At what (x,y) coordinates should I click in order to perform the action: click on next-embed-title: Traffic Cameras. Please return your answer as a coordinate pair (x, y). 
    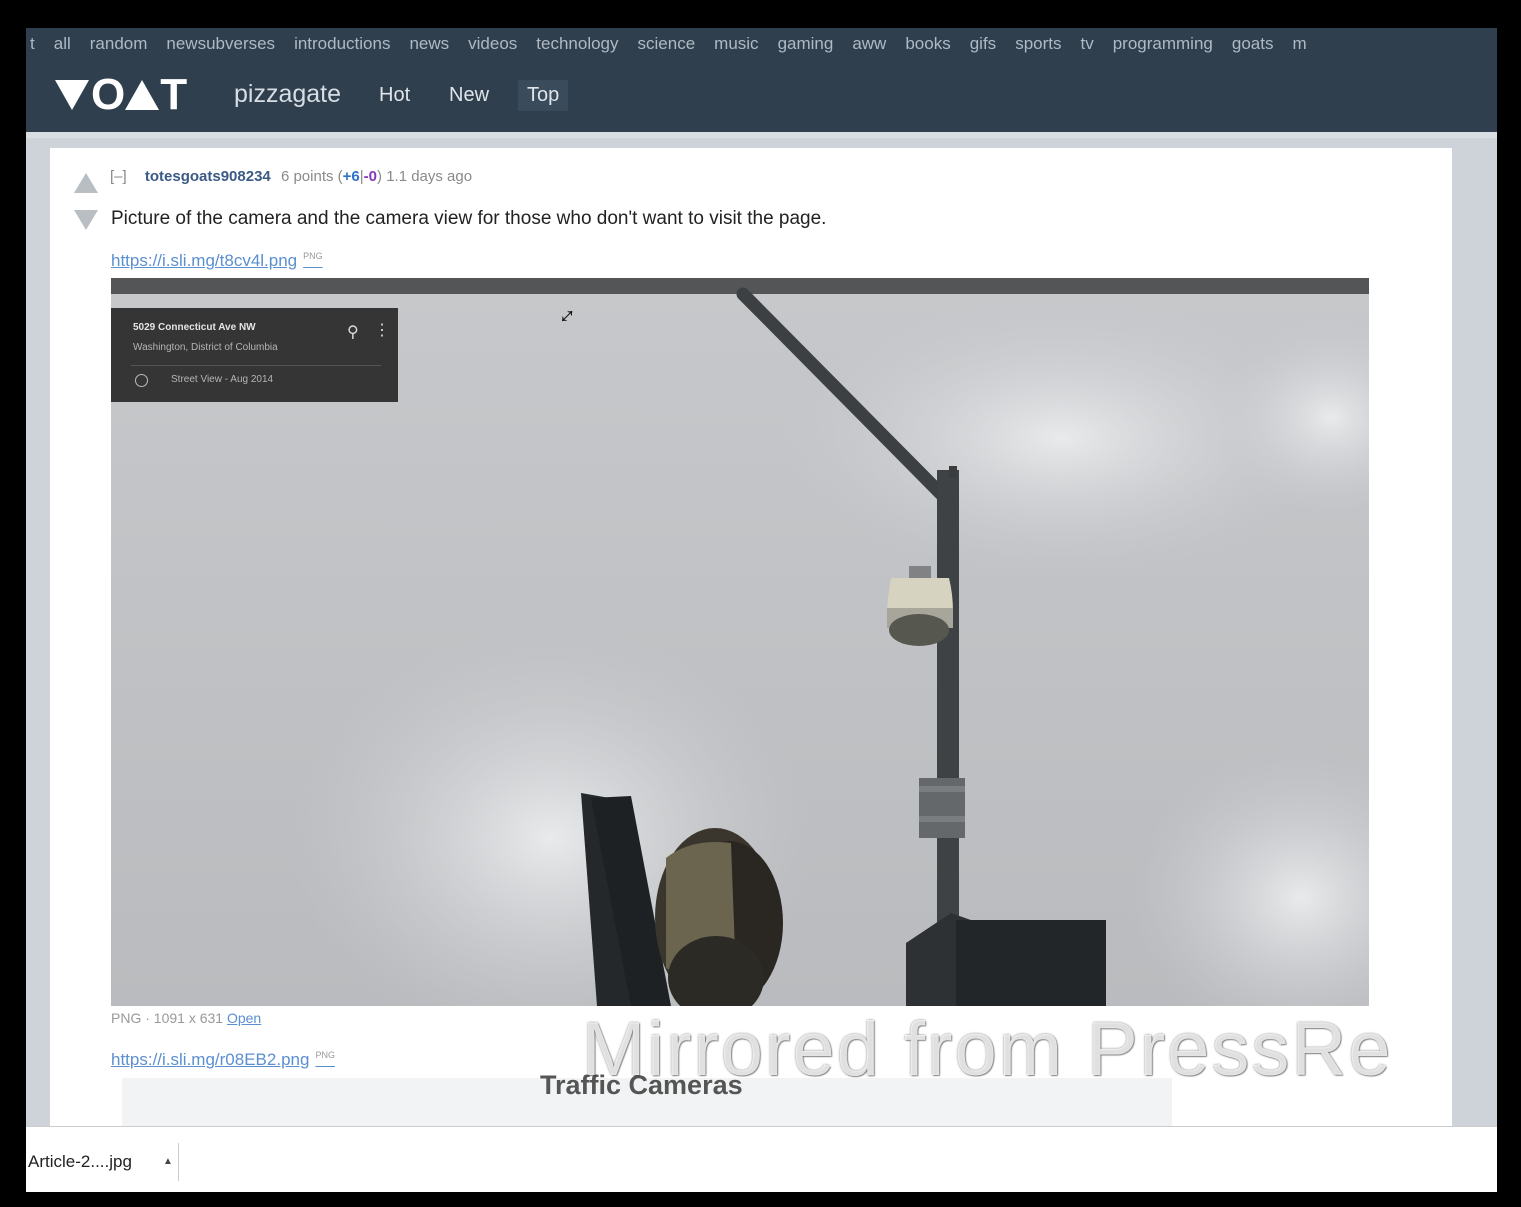
    Looking at the image, I should click on (641, 1085).